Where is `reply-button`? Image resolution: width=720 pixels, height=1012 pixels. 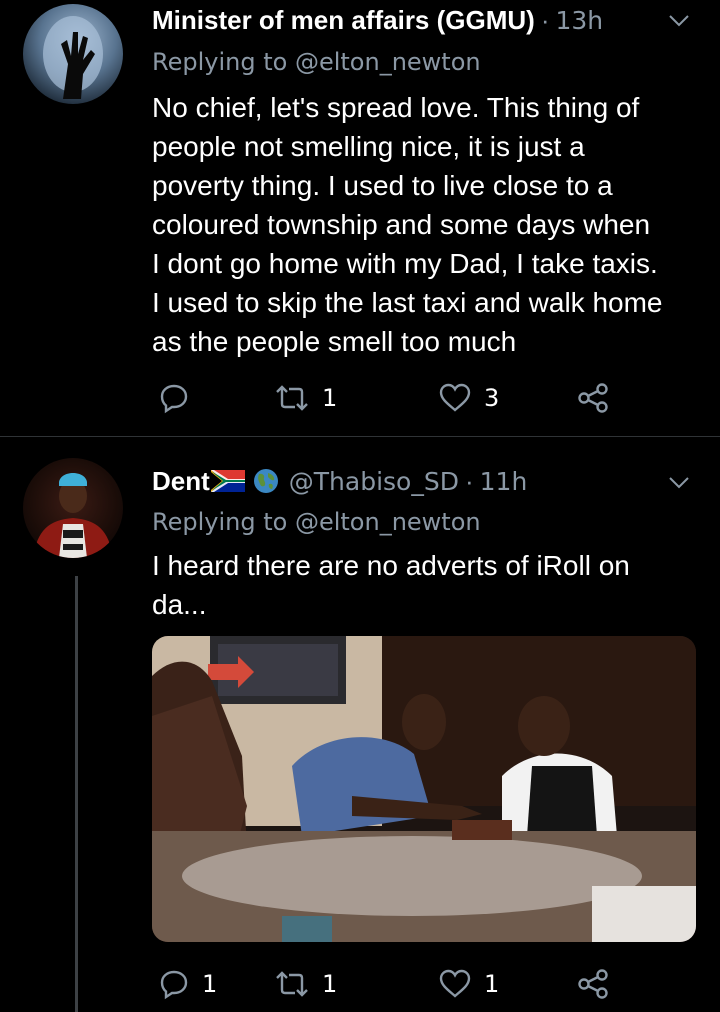
reply-button is located at coordinates (180, 398).